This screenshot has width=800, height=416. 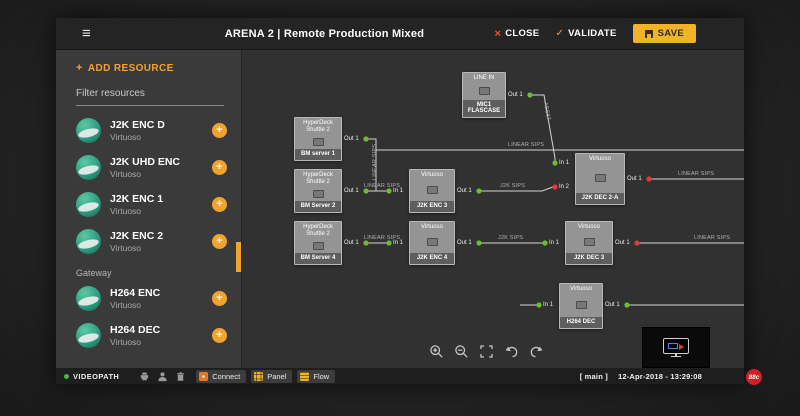 I want to click on resource-item: H264 ENC Virtuoso +, so click(x=148, y=298).